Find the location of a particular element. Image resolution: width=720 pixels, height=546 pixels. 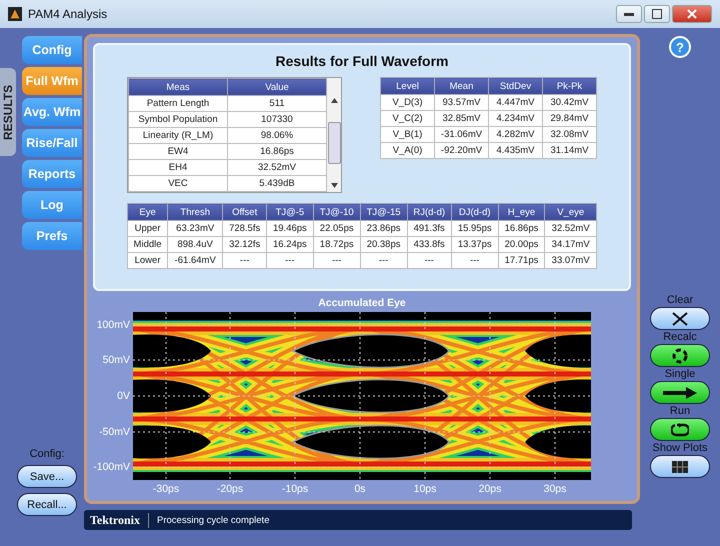

x-axis-label: 0s is located at coordinates (360, 489).